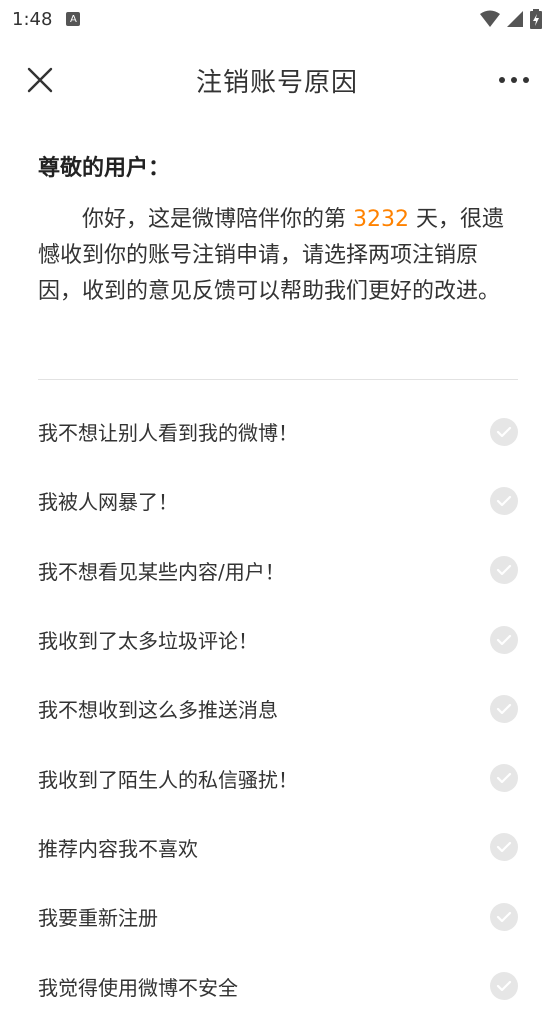 This screenshot has width=554, height=1021. Describe the element at coordinates (104, 168) in the screenshot. I see `greeting: 尊敬的用户：` at that location.